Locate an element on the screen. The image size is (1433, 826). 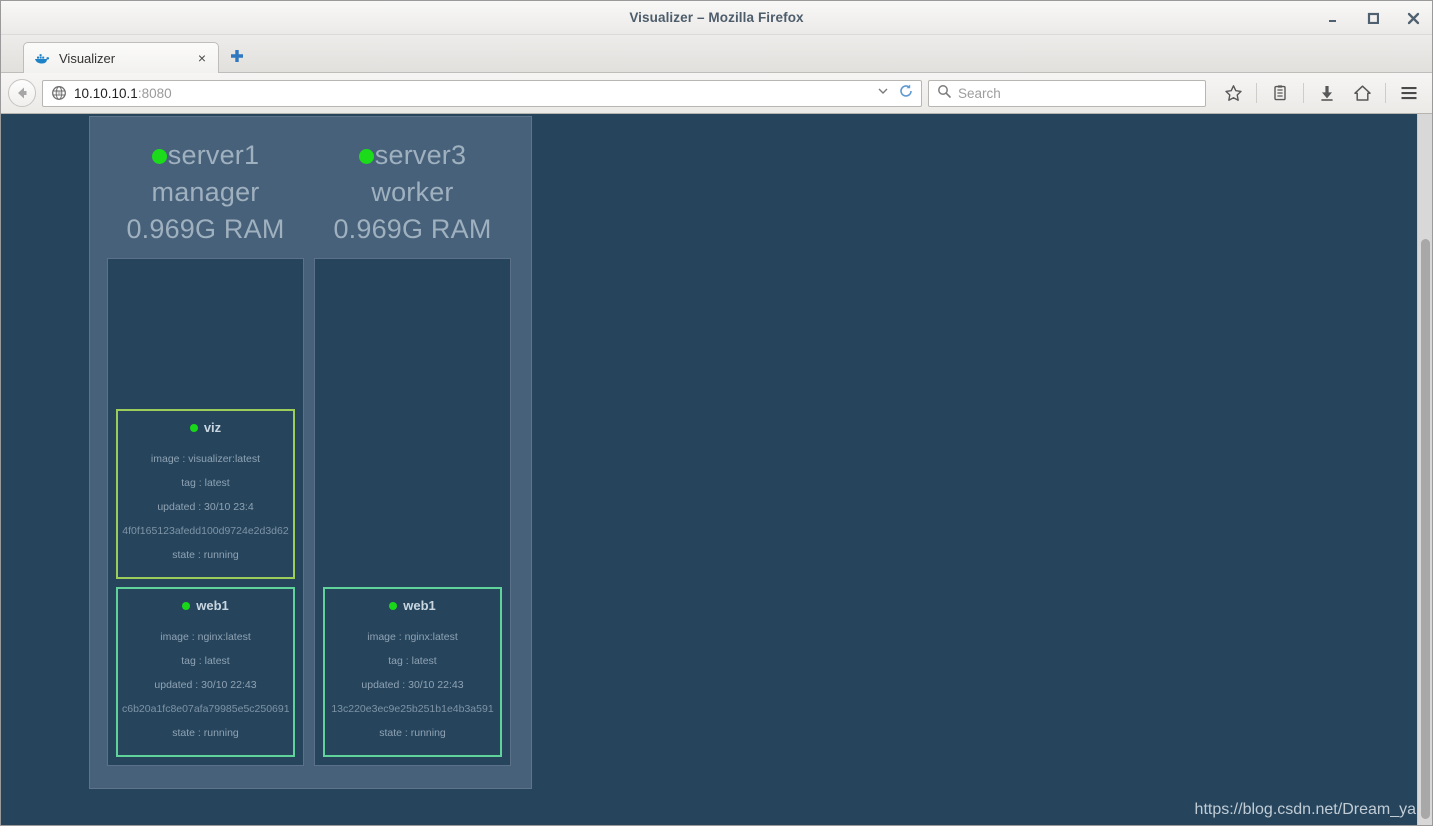
node-role: manager is located at coordinates (205, 192).